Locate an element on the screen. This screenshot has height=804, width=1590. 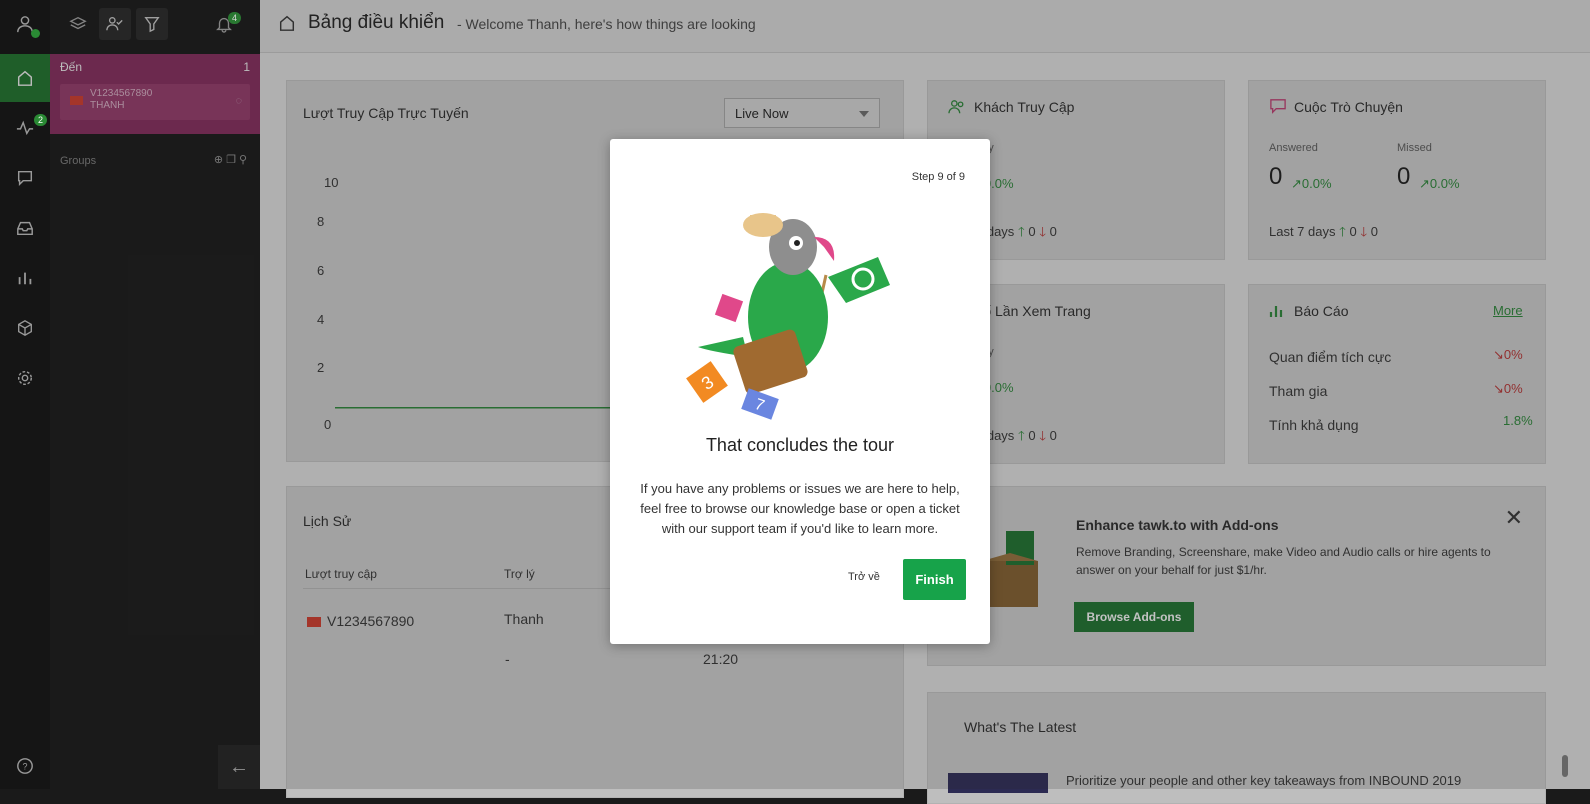
monitoring-badge: 2 is located at coordinates (41, 120).